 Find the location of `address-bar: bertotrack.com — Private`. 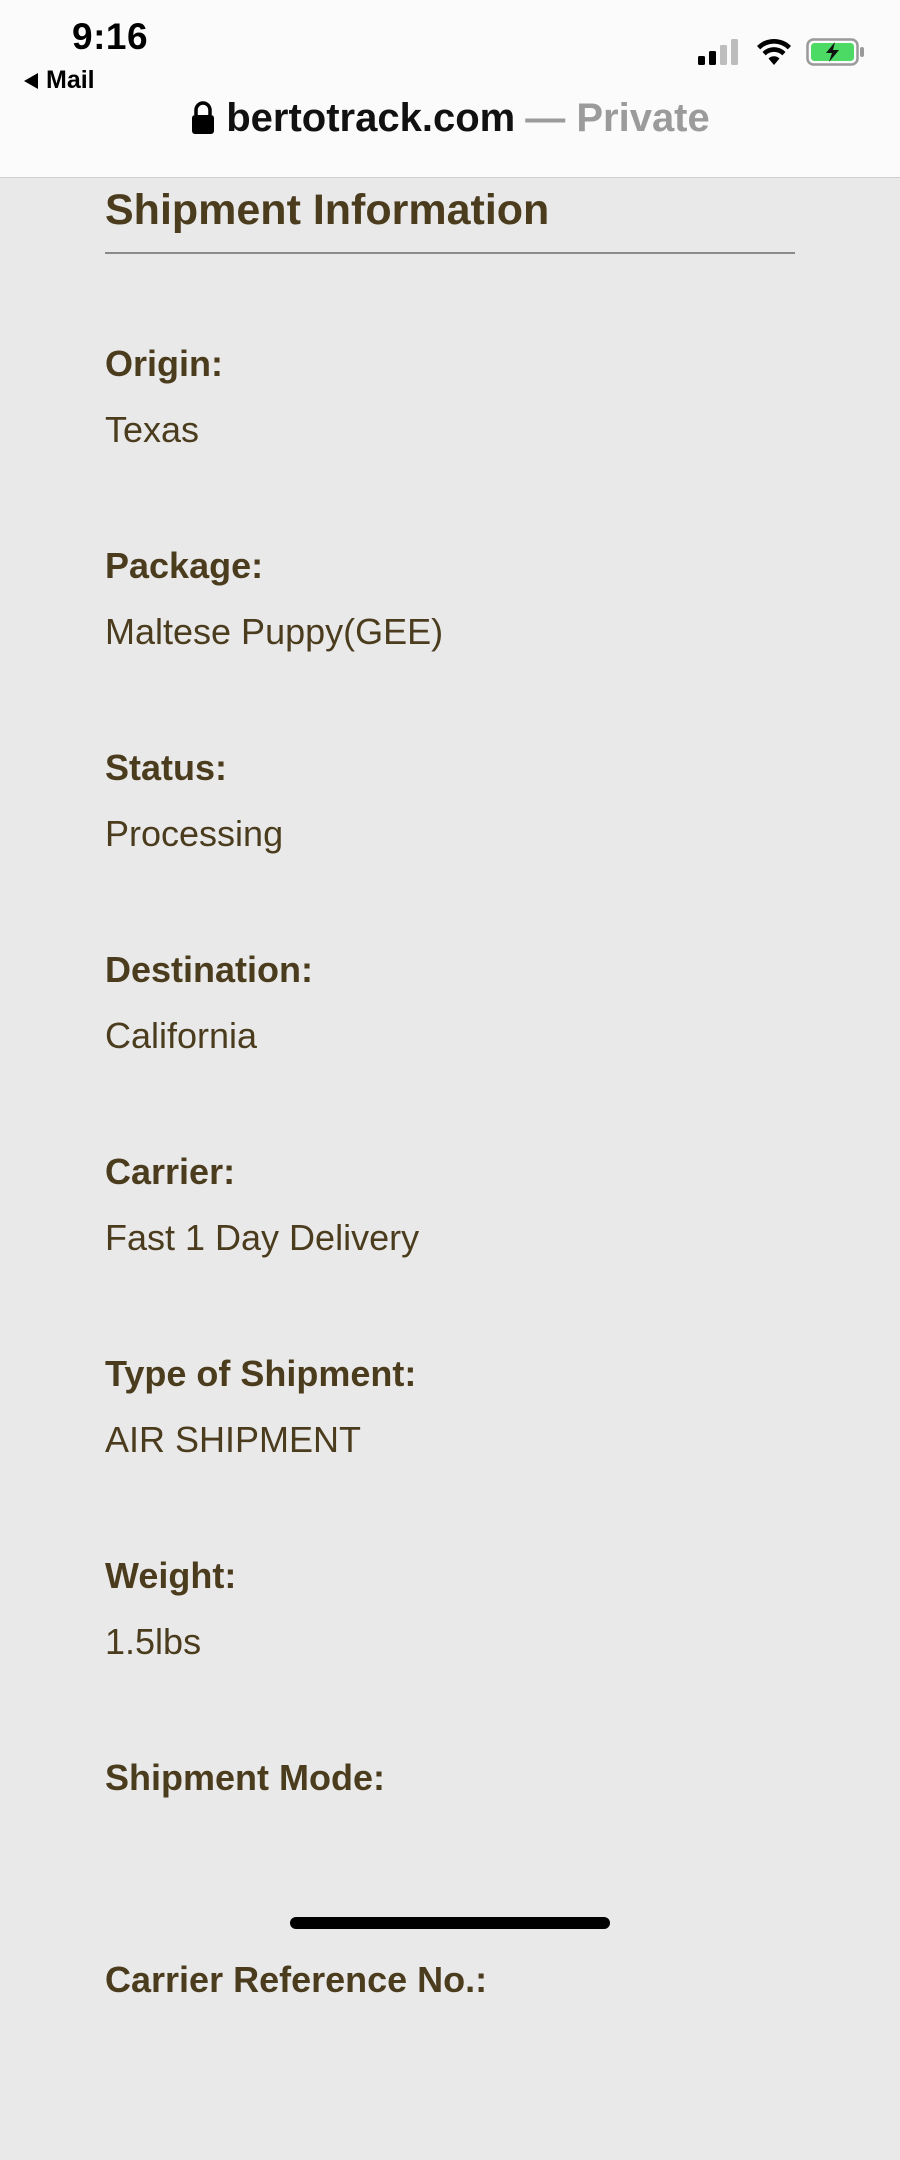

address-bar: bertotrack.com — Private is located at coordinates (450, 118).